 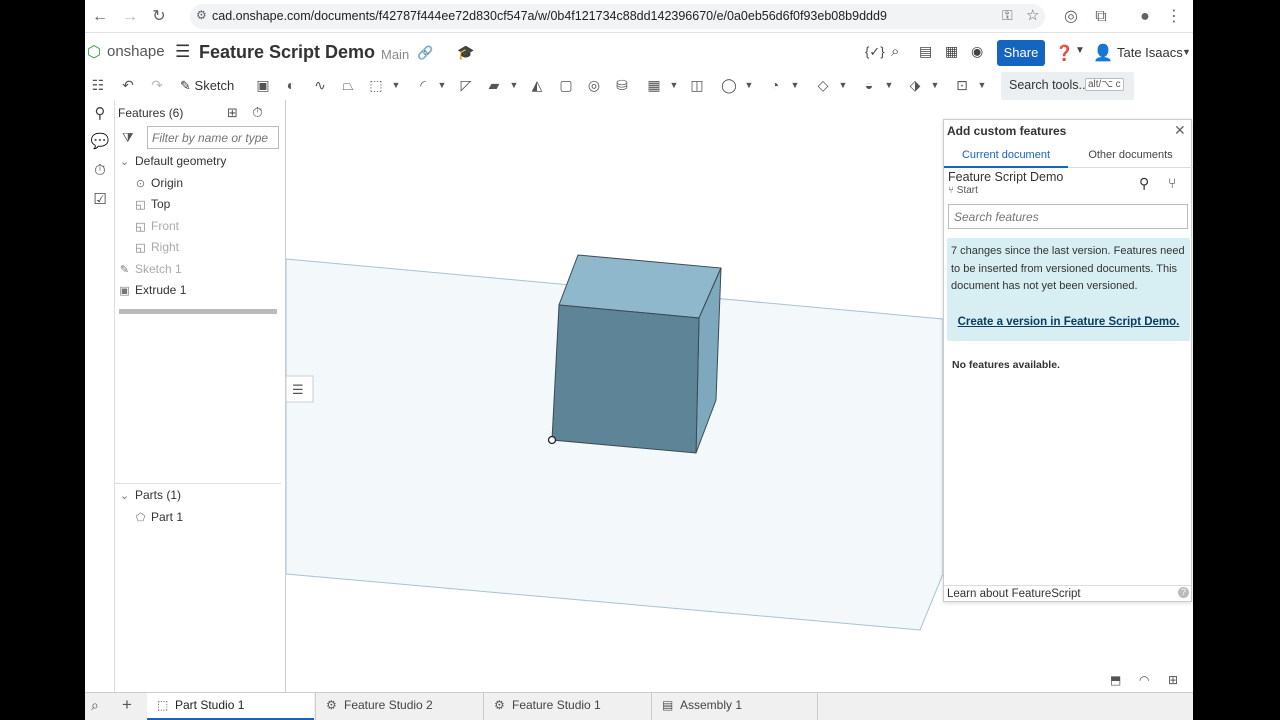 What do you see at coordinates (95, 705) in the screenshot?
I see `view-search-icon: ⌕` at bounding box center [95, 705].